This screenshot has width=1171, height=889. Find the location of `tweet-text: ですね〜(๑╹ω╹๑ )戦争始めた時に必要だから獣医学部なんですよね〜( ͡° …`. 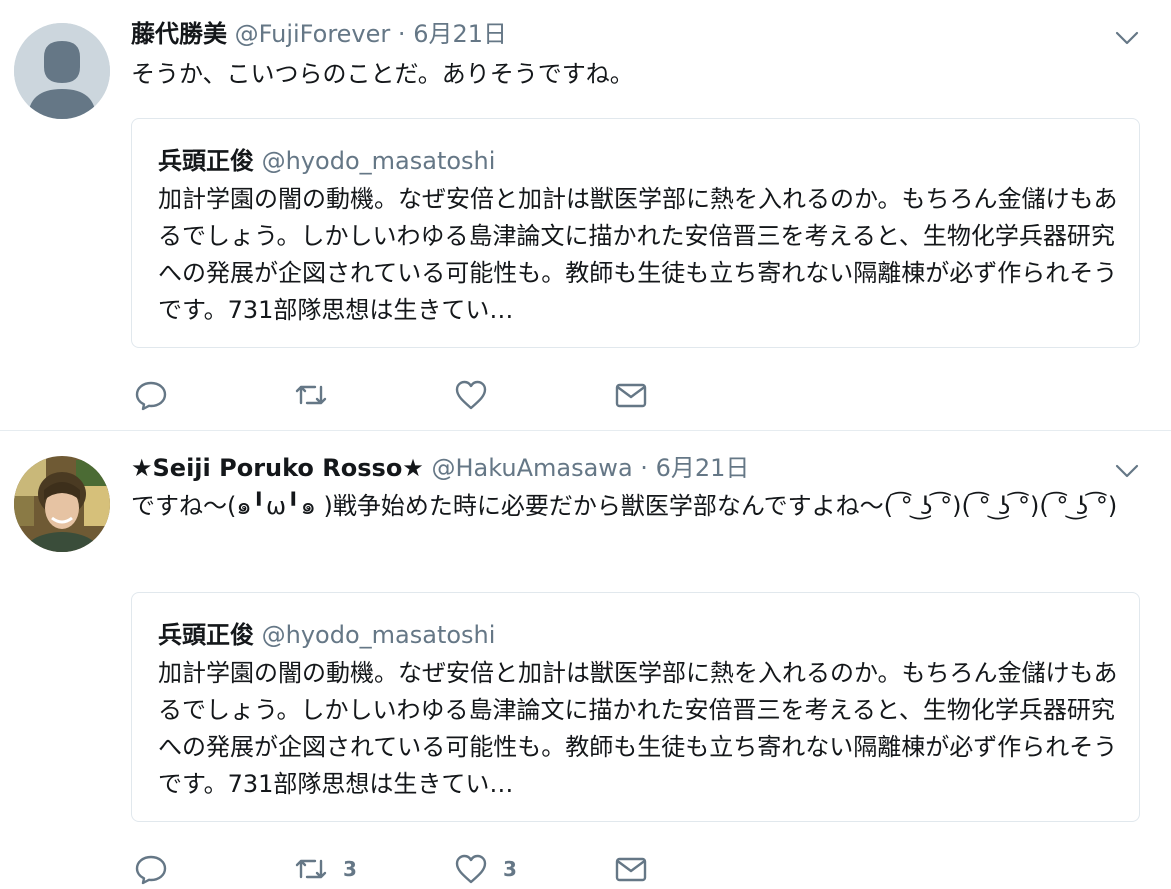

tweet-text: ですね〜(๑╹ω╹๑ )戦争始めた時に必要だから獣医学部なんですよね〜( ͡° … is located at coordinates (624, 506).